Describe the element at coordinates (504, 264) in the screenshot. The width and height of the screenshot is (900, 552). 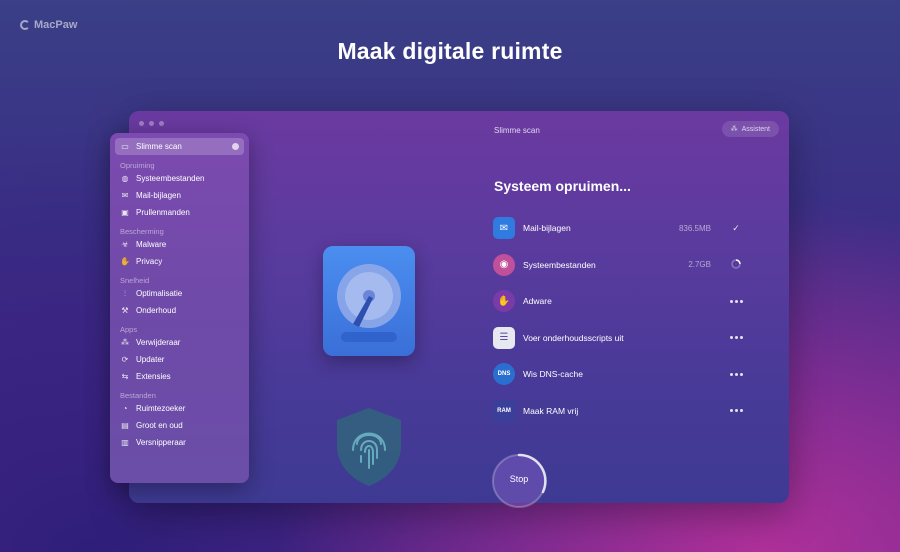
I see `system-junk-icon: ◉` at that location.